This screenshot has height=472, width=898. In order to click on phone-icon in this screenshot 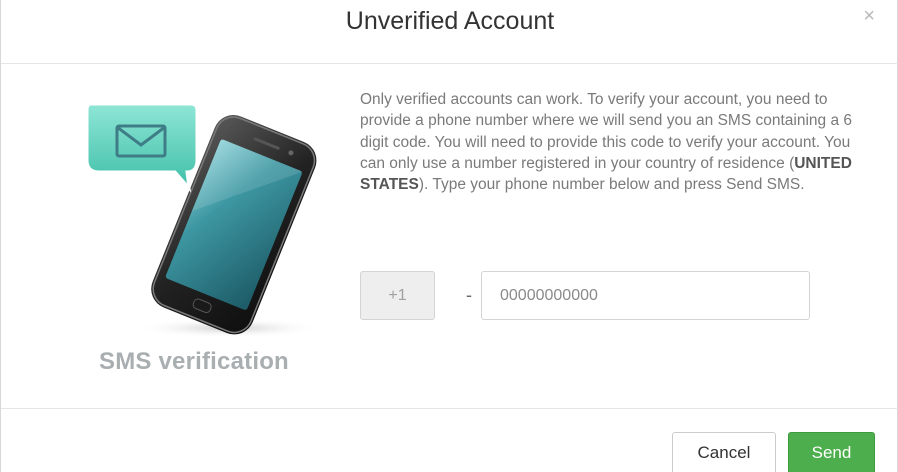, I will do `click(204, 220)`.